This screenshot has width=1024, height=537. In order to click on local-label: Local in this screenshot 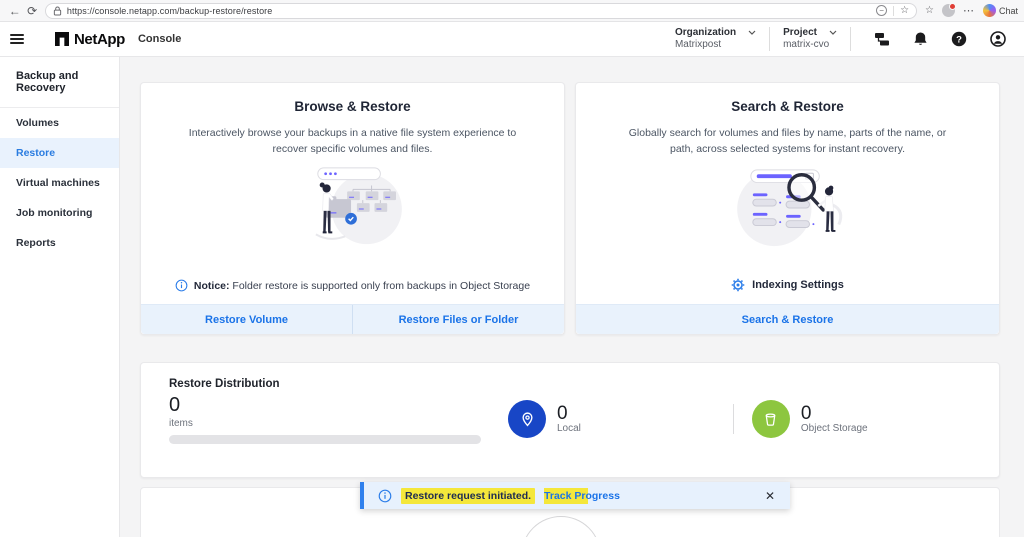, I will do `click(569, 429)`.